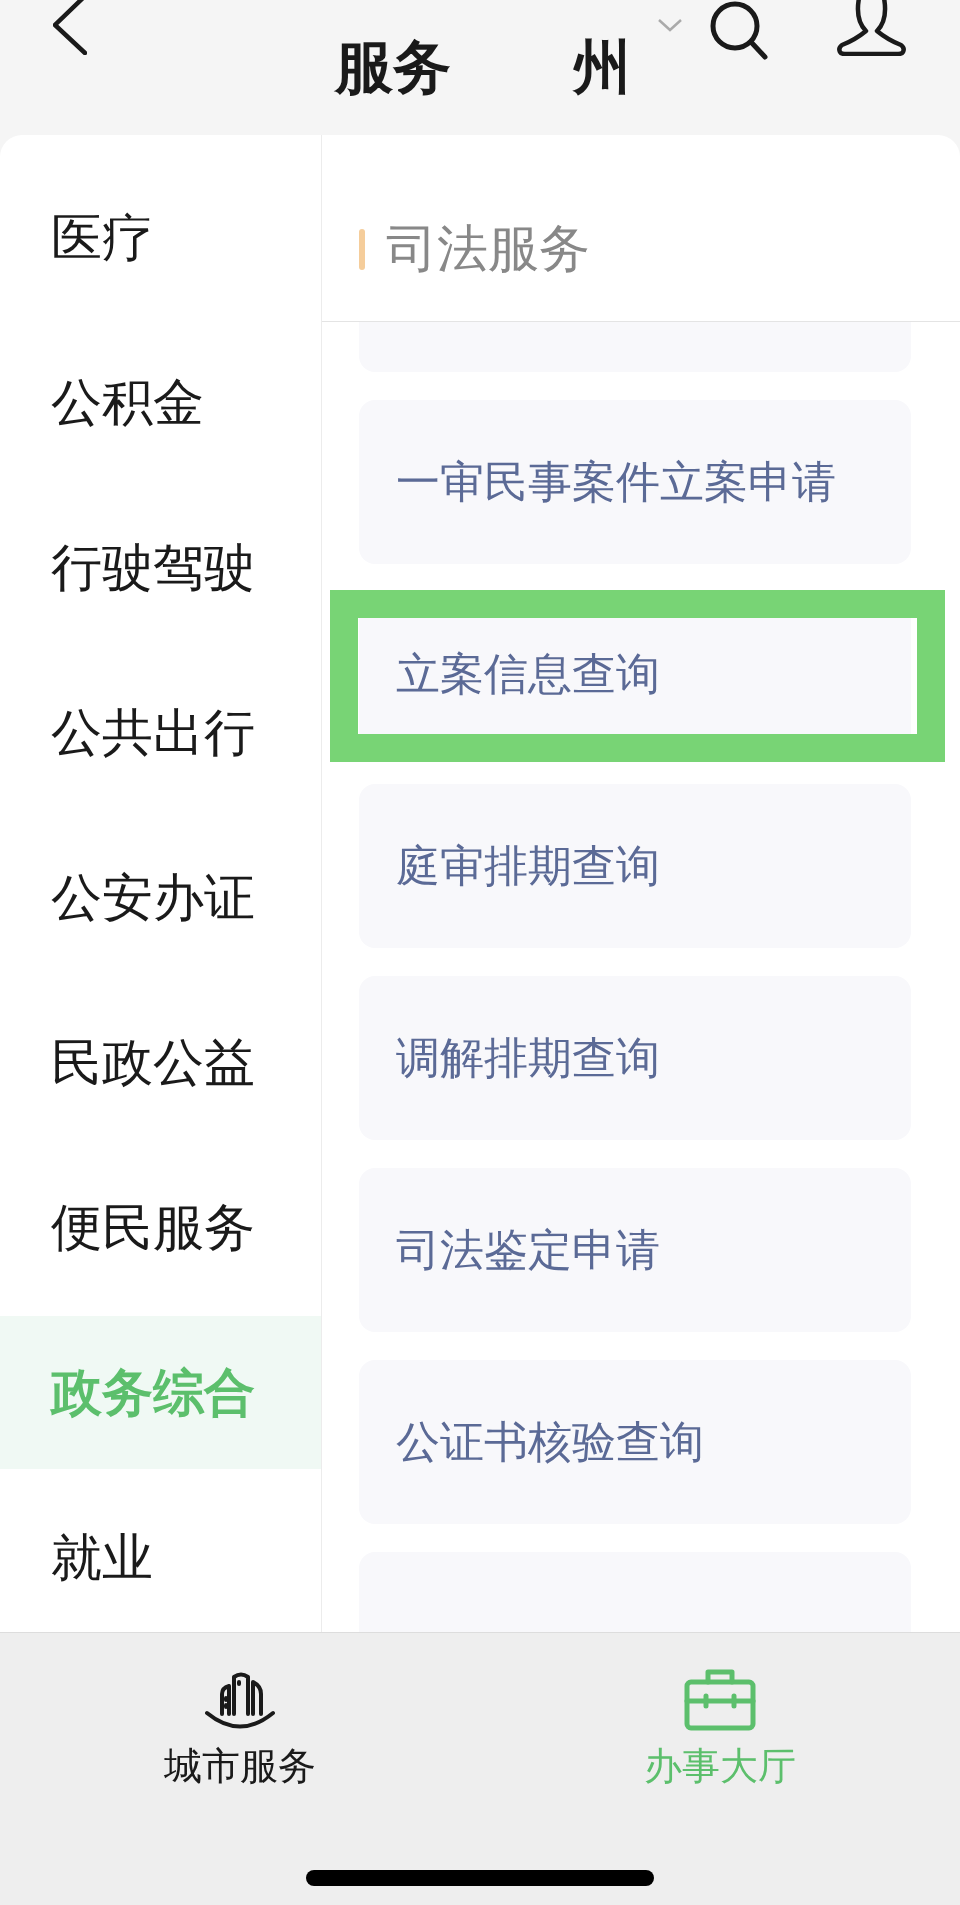 This screenshot has height=1905, width=960. What do you see at coordinates (602, 67) in the screenshot?
I see `city-name: 州` at bounding box center [602, 67].